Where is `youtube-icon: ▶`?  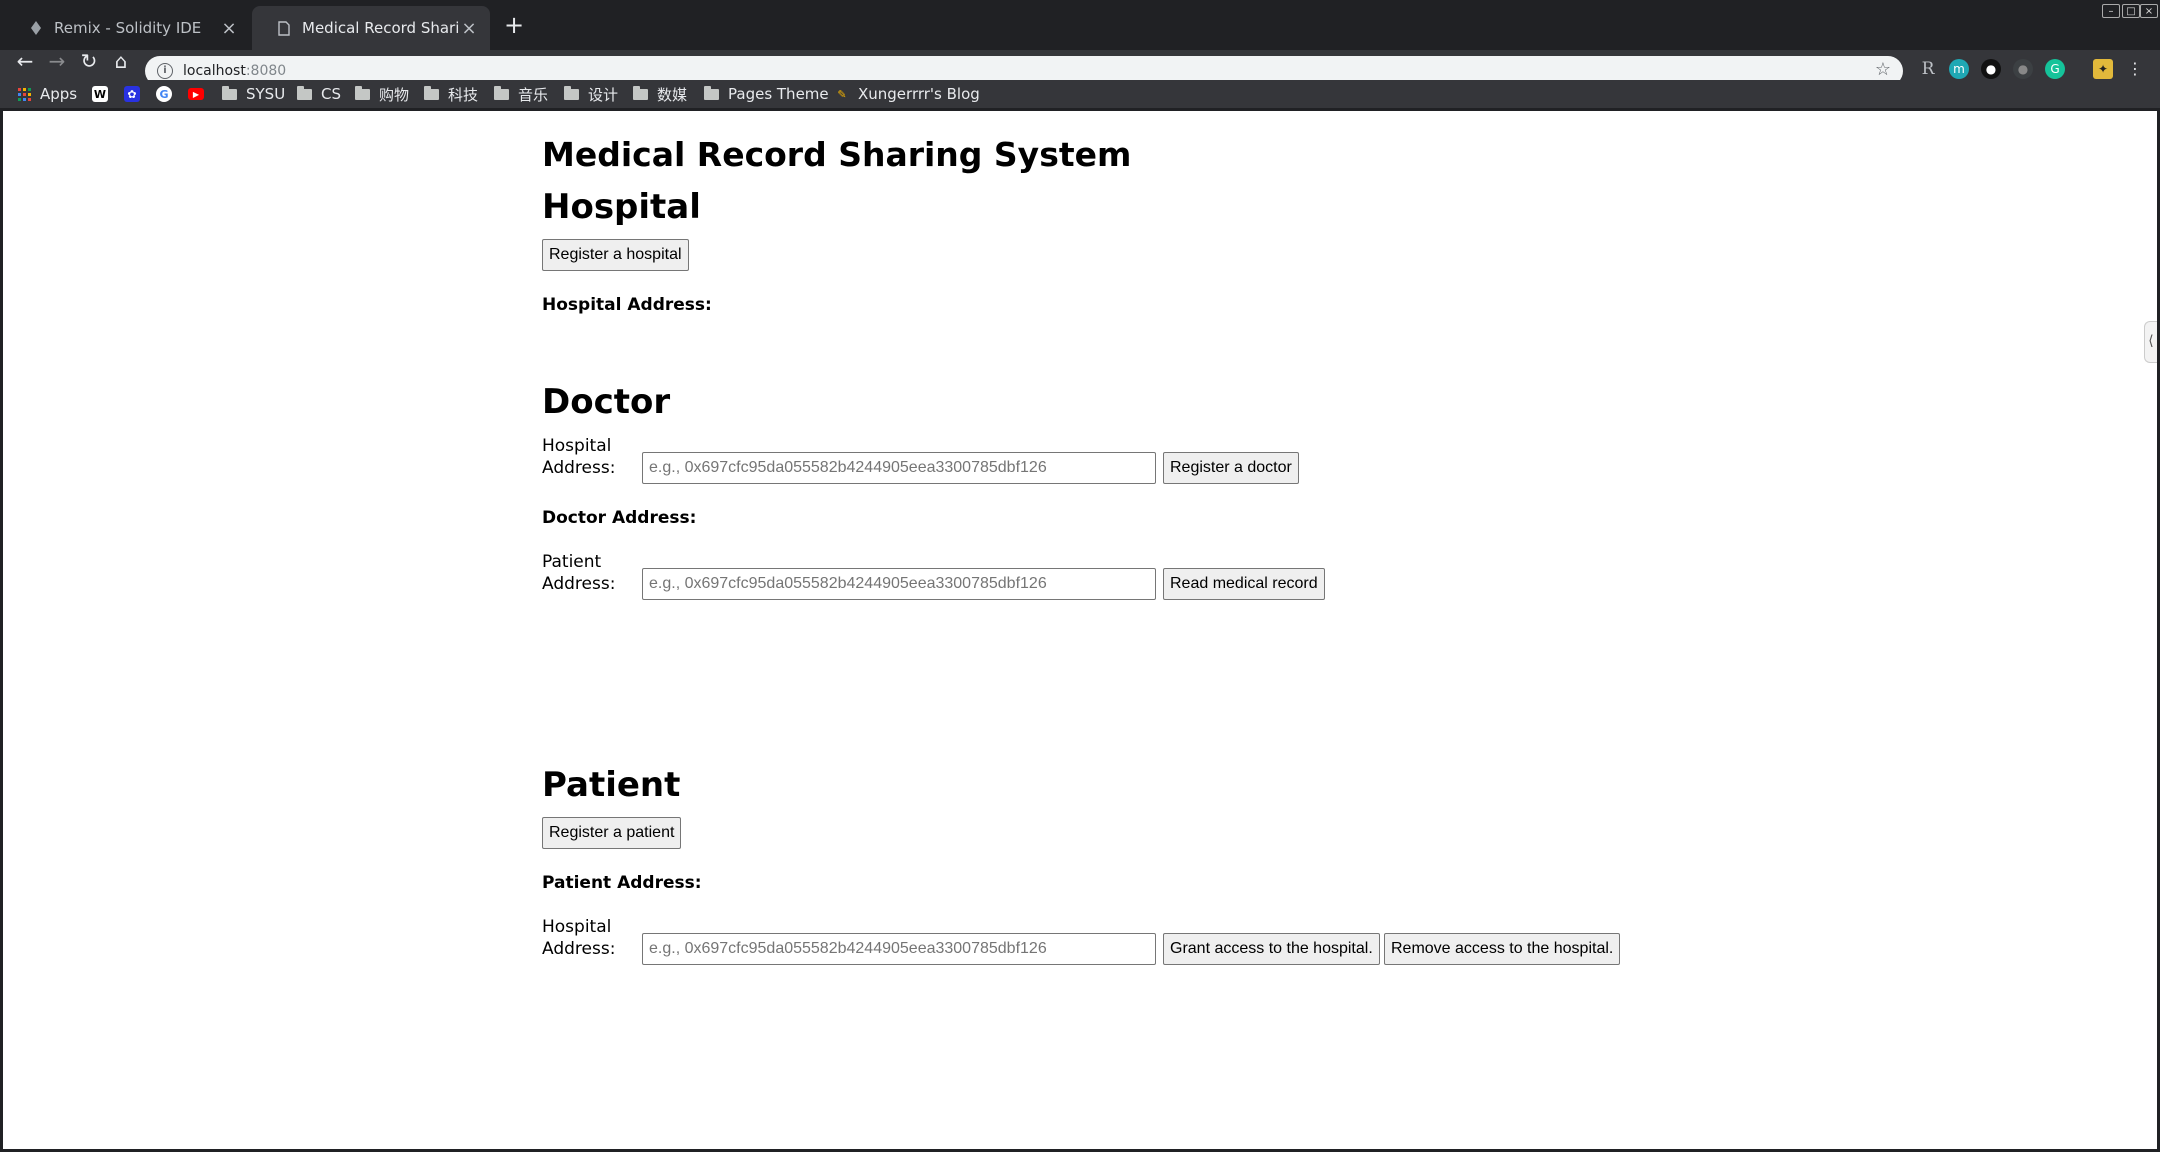
youtube-icon: ▶ is located at coordinates (196, 94).